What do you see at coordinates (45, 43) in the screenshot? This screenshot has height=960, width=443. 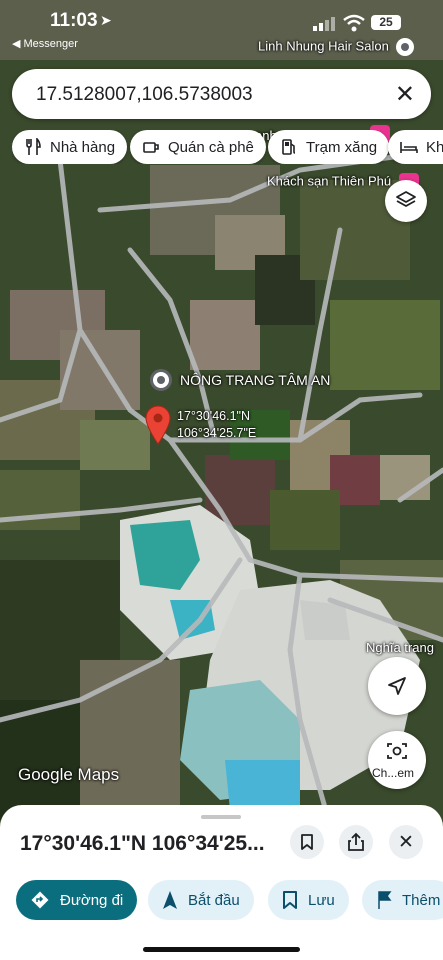 I see `back-to-app-link: ◀ Messenger` at bounding box center [45, 43].